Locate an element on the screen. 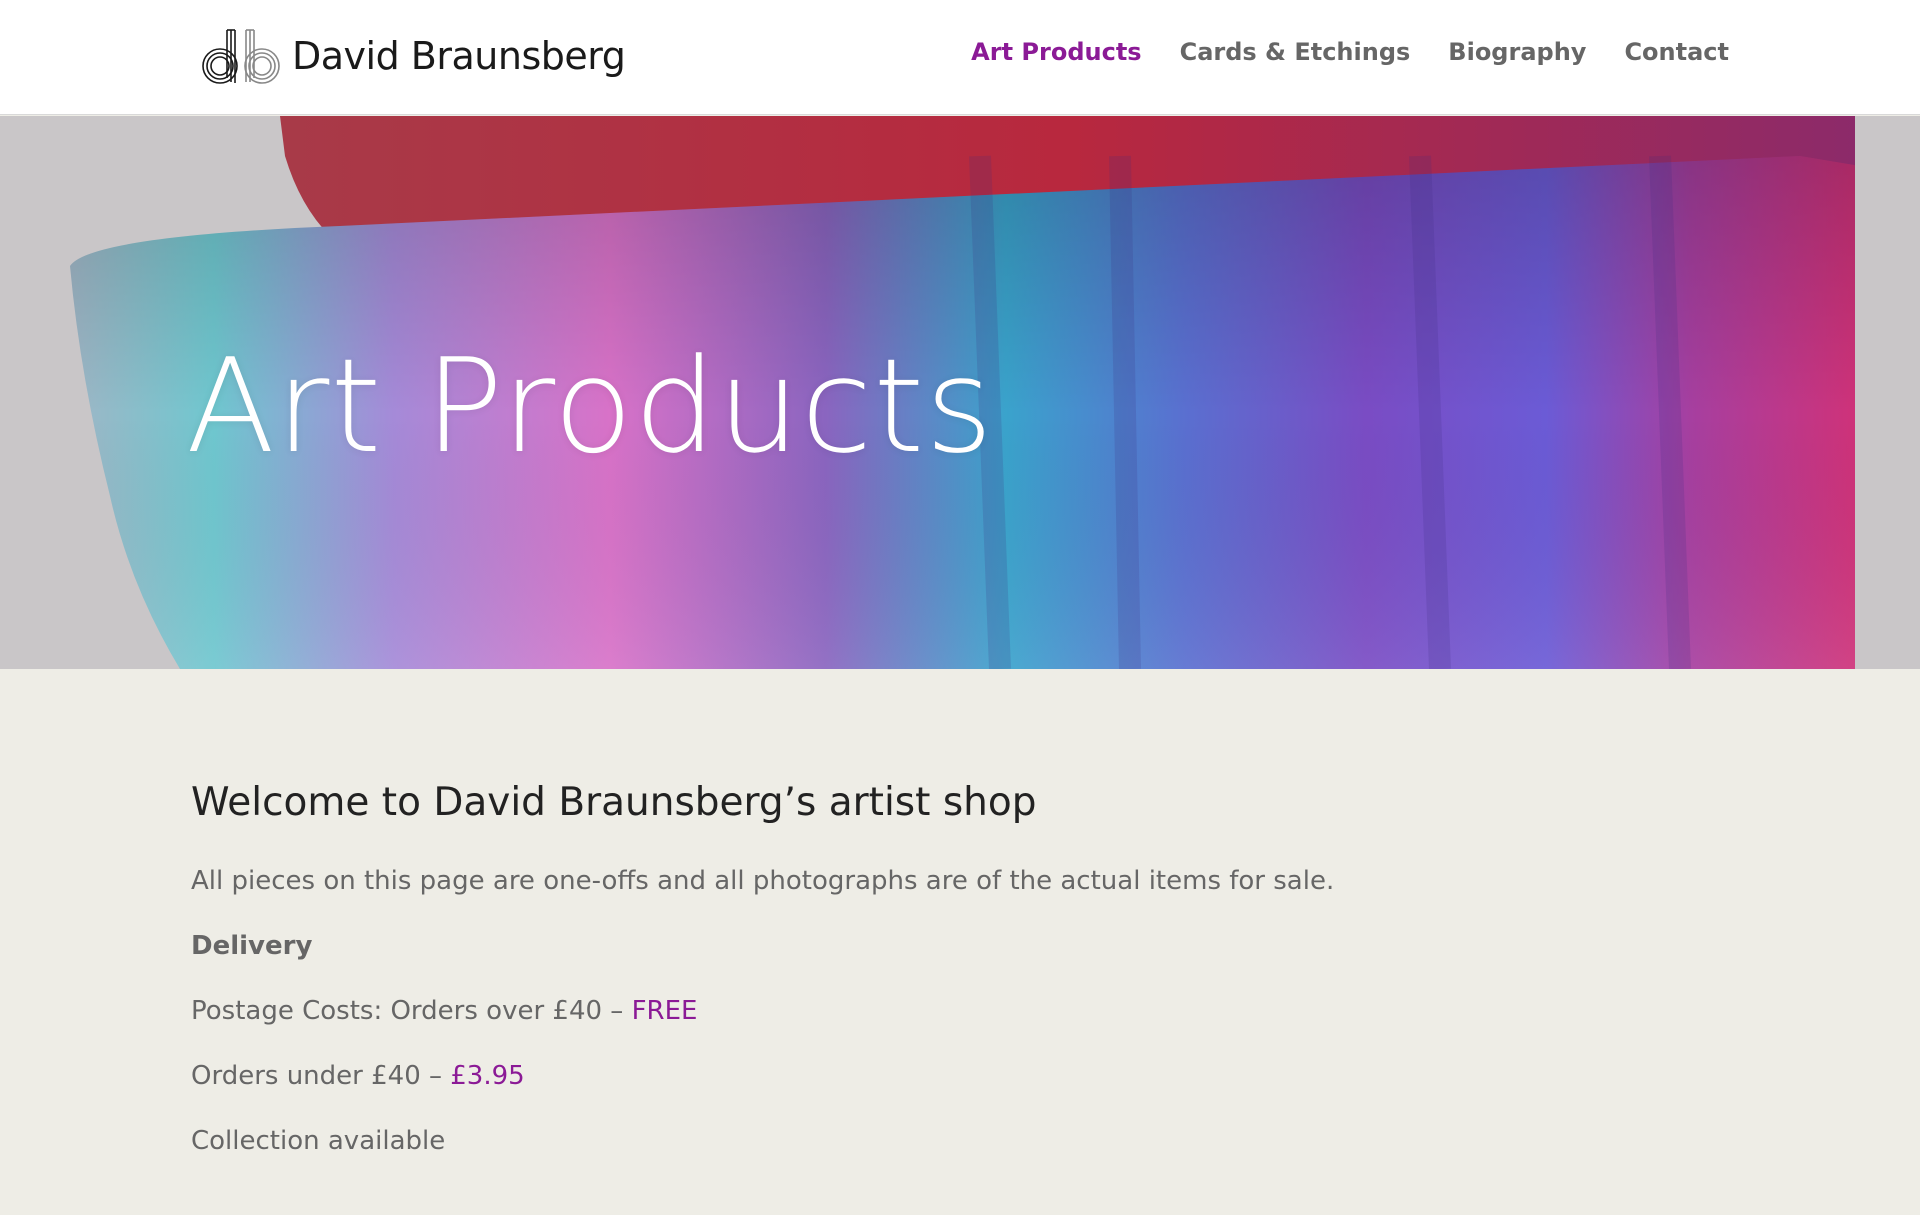 This screenshot has height=1215, width=1920. collection-text: Collection available is located at coordinates (318, 1141).